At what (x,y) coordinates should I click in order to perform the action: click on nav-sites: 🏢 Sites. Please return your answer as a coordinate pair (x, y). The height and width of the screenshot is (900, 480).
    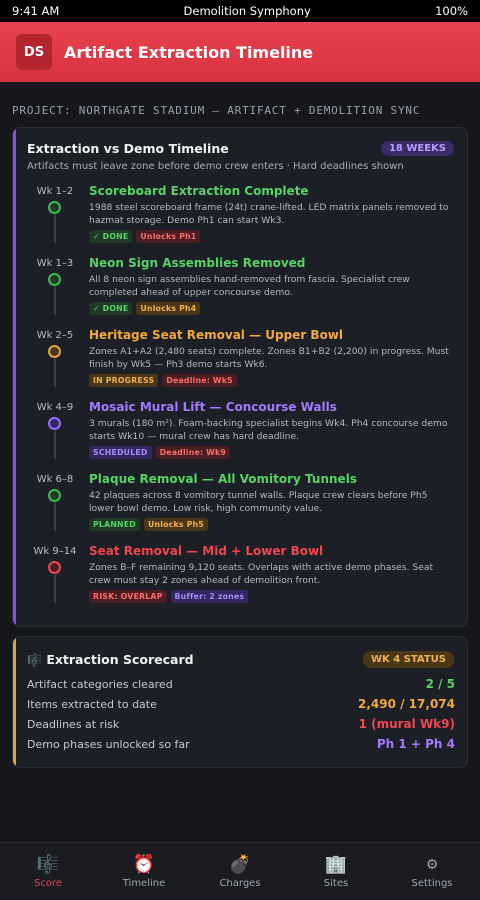
    Looking at the image, I should click on (336, 871).